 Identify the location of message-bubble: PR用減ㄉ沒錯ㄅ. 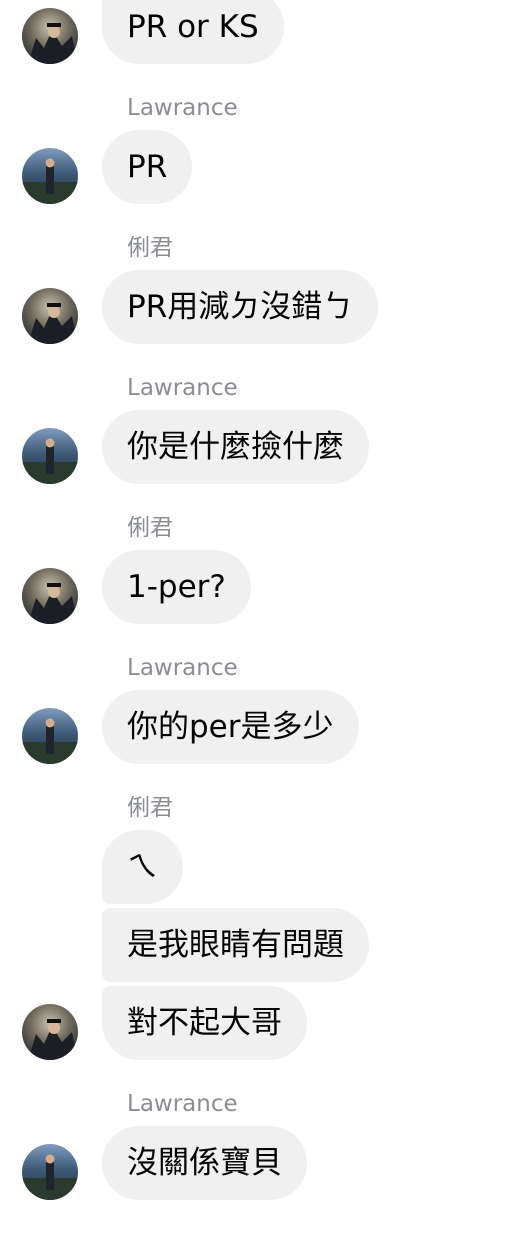
(240, 307).